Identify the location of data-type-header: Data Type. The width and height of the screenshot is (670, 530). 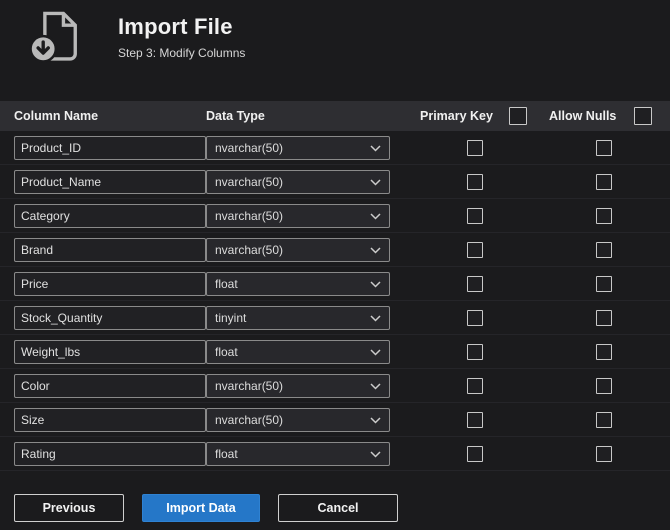
(235, 116).